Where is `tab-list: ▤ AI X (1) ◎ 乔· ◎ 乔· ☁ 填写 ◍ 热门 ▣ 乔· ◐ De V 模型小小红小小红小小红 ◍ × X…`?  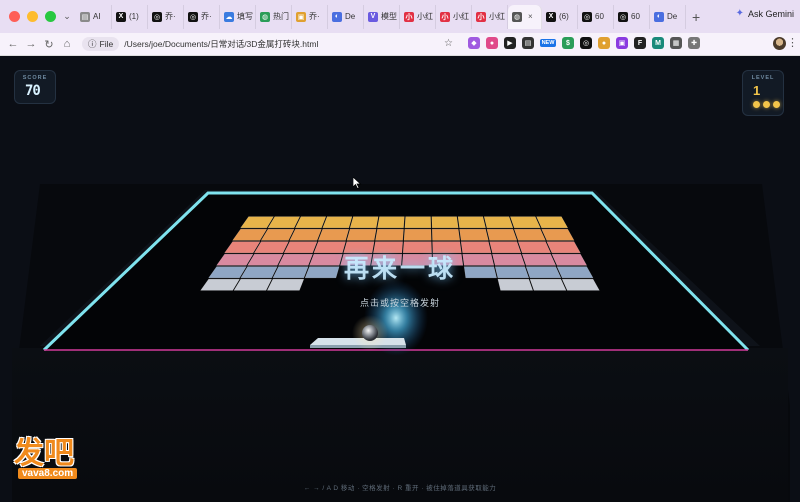
tab-list: ▤ AI X (1) ◎ 乔· ◎ 乔· ☁ 填写 ◍ 热门 ▣ 乔· ◐ De V 模型小小红小小红小小红 ◍ × X… is located at coordinates (381, 16).